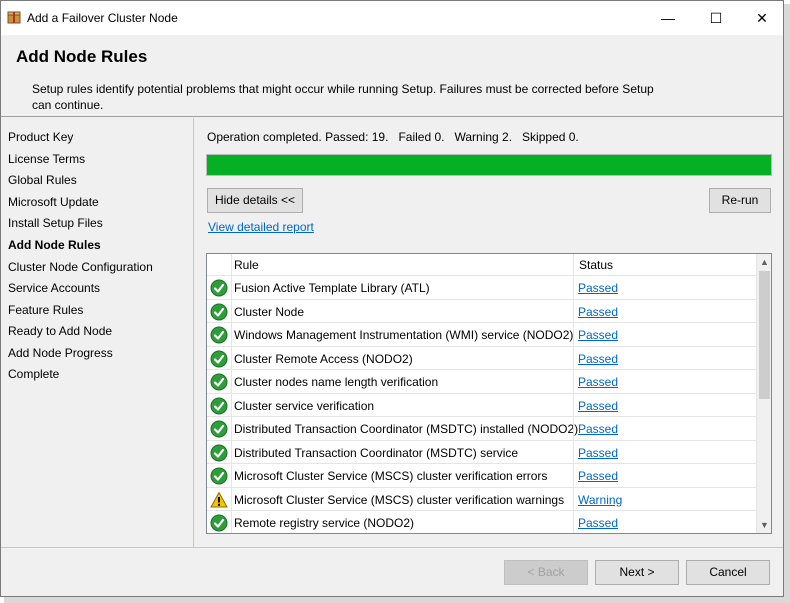 This screenshot has height=603, width=790. I want to click on nav-item-service-accounts: Service Accounts, so click(54, 288).